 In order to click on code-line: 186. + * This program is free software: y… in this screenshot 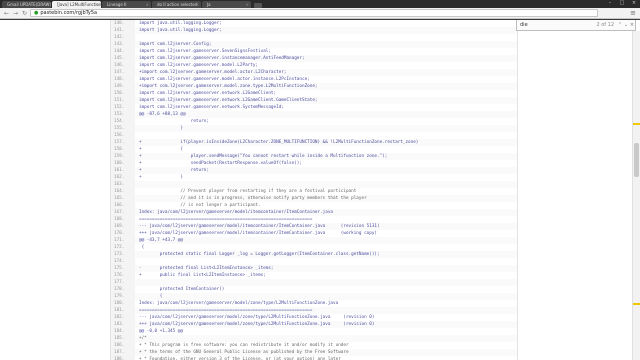, I will do `click(314, 345)`.